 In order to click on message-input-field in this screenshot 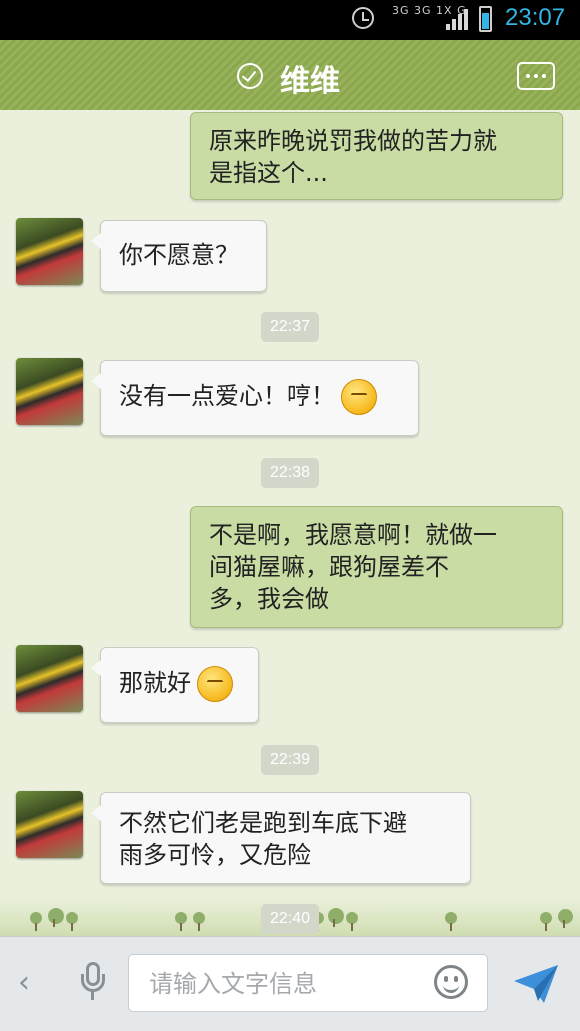, I will do `click(308, 983)`.